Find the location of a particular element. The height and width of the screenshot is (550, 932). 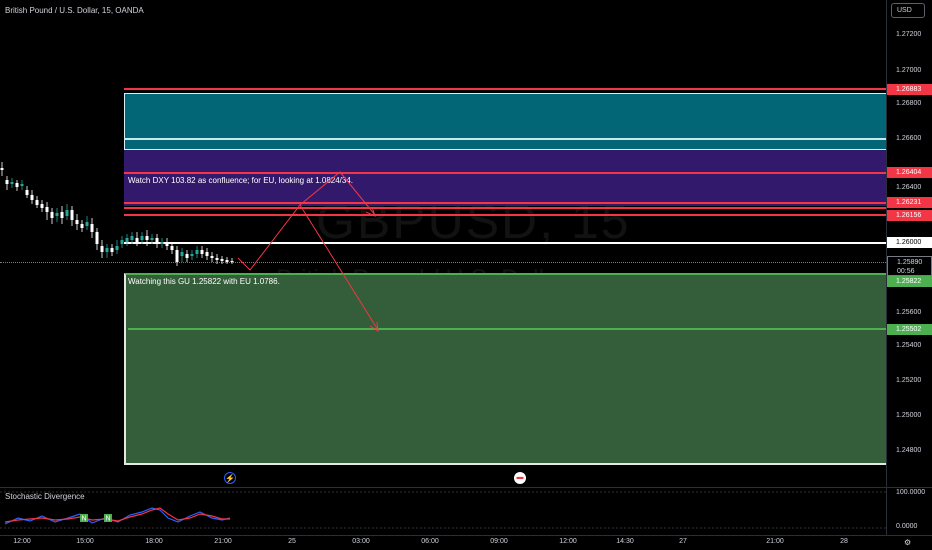

lightning-icon: ⚡ is located at coordinates (230, 478).